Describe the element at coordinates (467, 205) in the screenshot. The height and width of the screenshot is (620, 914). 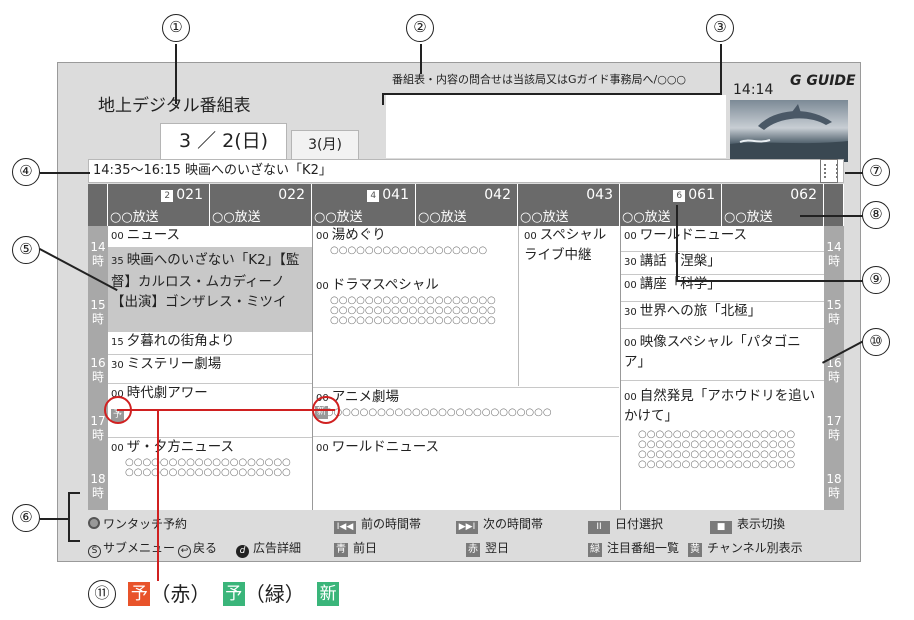
I see `channel-header-042: 042 ○○放送` at that location.